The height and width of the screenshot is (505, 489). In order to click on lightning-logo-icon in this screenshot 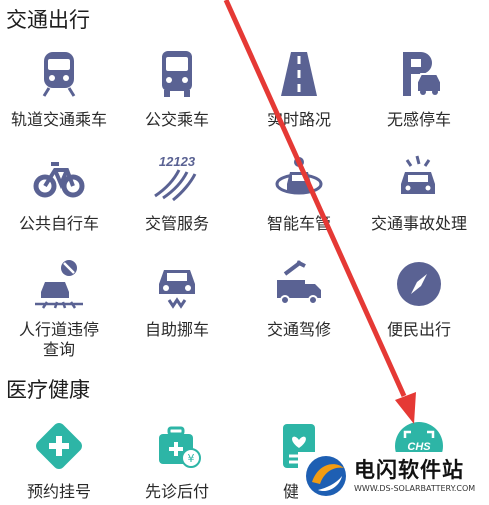, I will do `click(326, 476)`.